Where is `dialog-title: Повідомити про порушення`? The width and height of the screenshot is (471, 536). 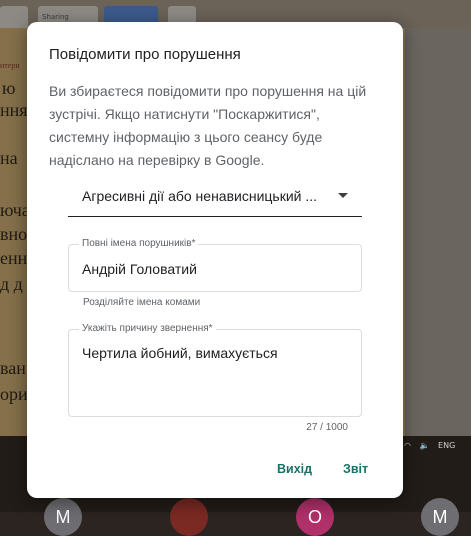 dialog-title: Повідомити про порушення is located at coordinates (145, 54).